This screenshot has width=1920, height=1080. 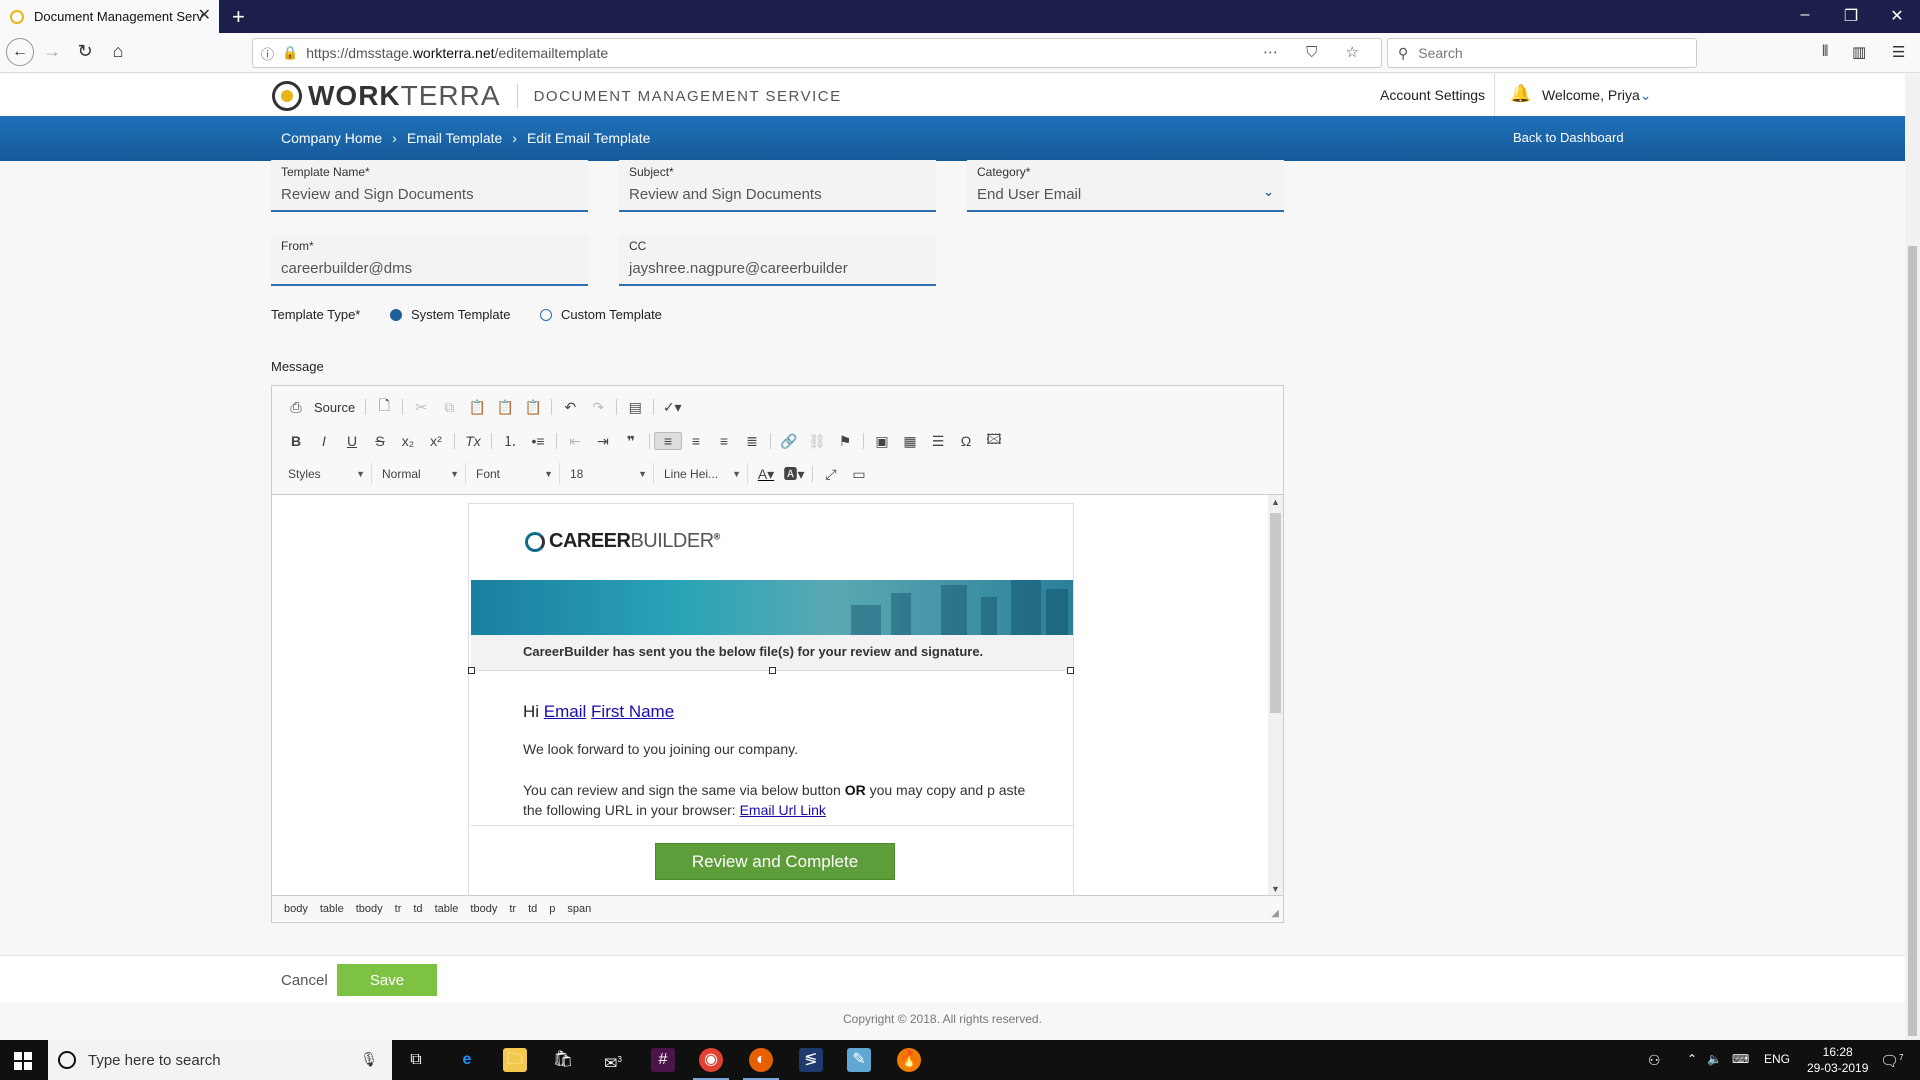 I want to click on system-clock: 16:28 29-03-2019, so click(x=1837, y=1060).